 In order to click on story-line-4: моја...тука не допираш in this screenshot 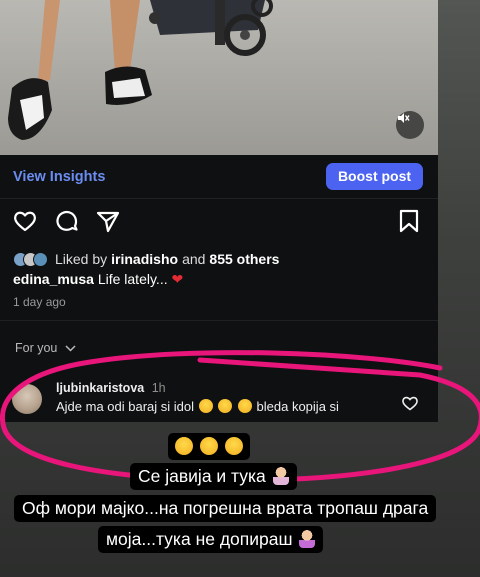, I will do `click(211, 539)`.